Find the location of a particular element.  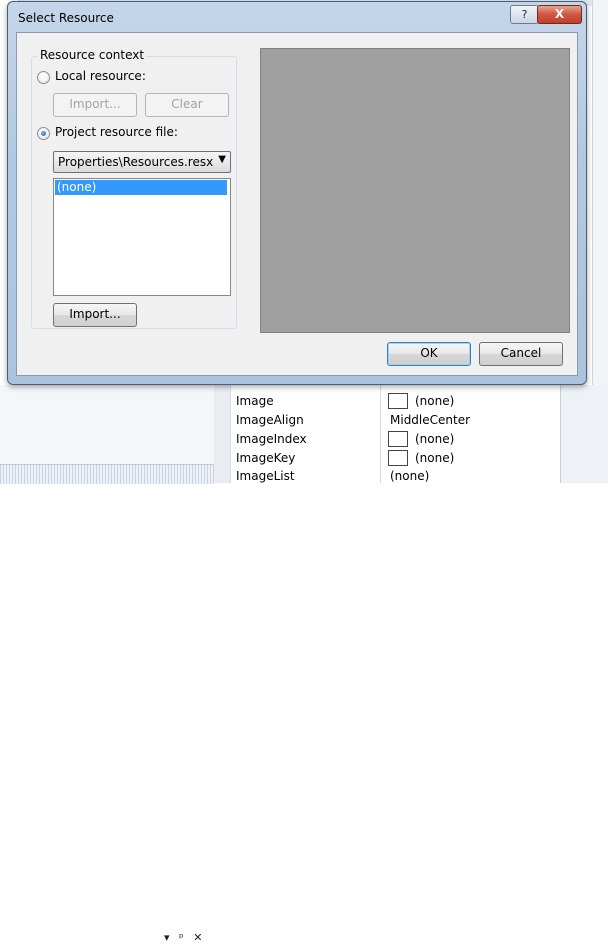

property-row: ImageIndex (none) is located at coordinates (391, 440).